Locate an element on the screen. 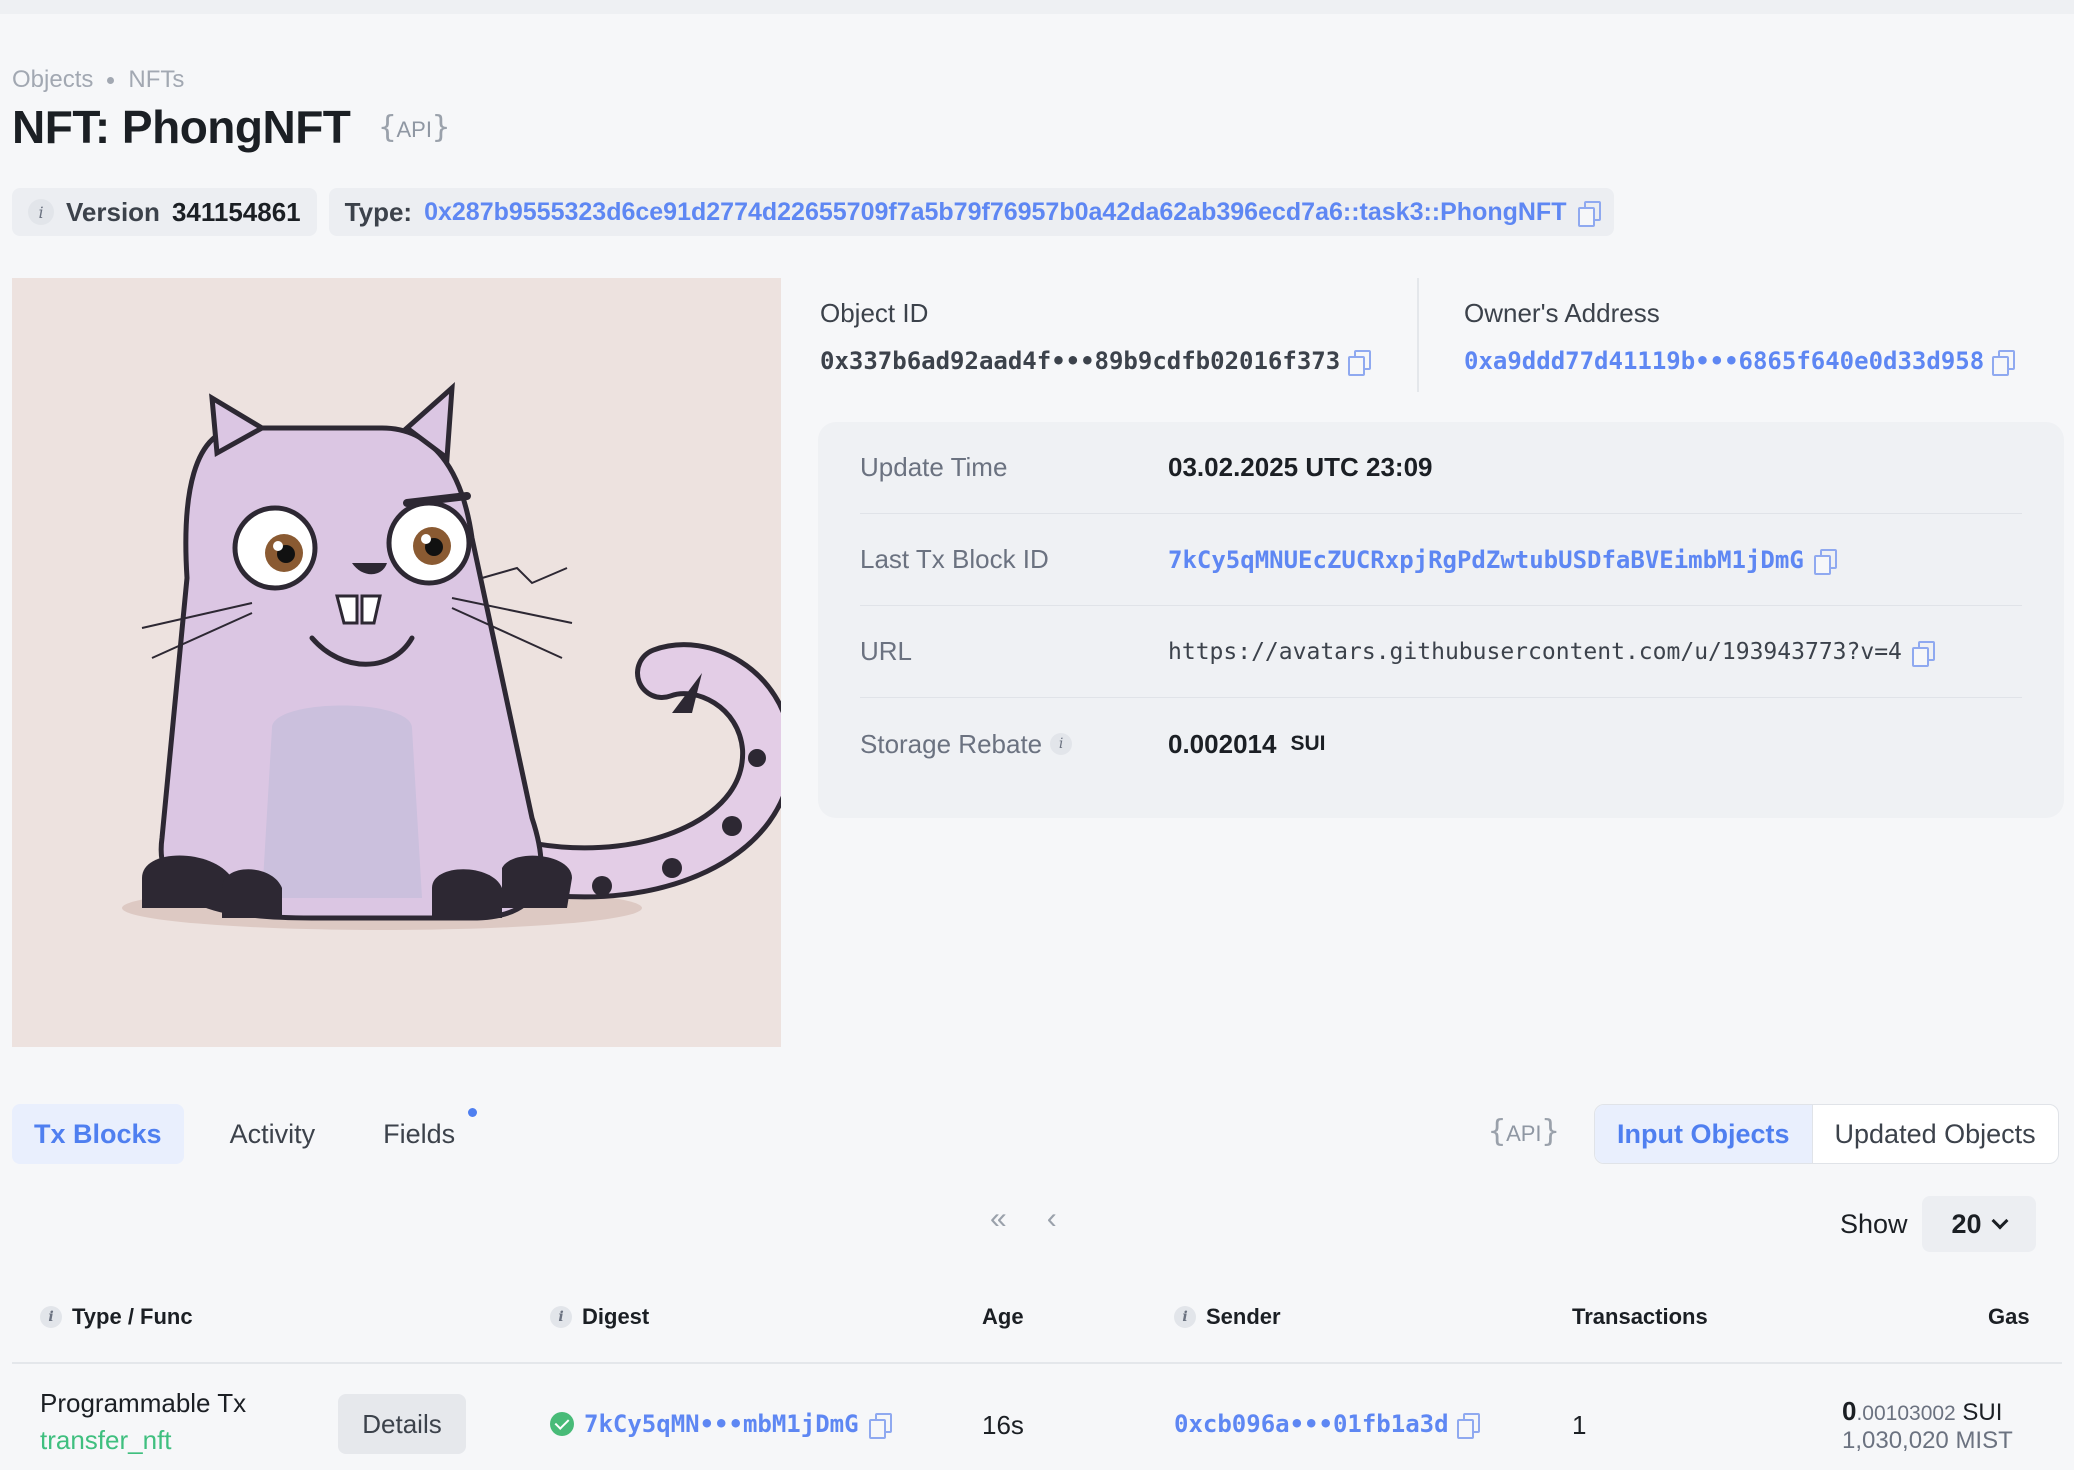 This screenshot has width=2074, height=1470. th-transactions: Transactions is located at coordinates (1640, 1316).